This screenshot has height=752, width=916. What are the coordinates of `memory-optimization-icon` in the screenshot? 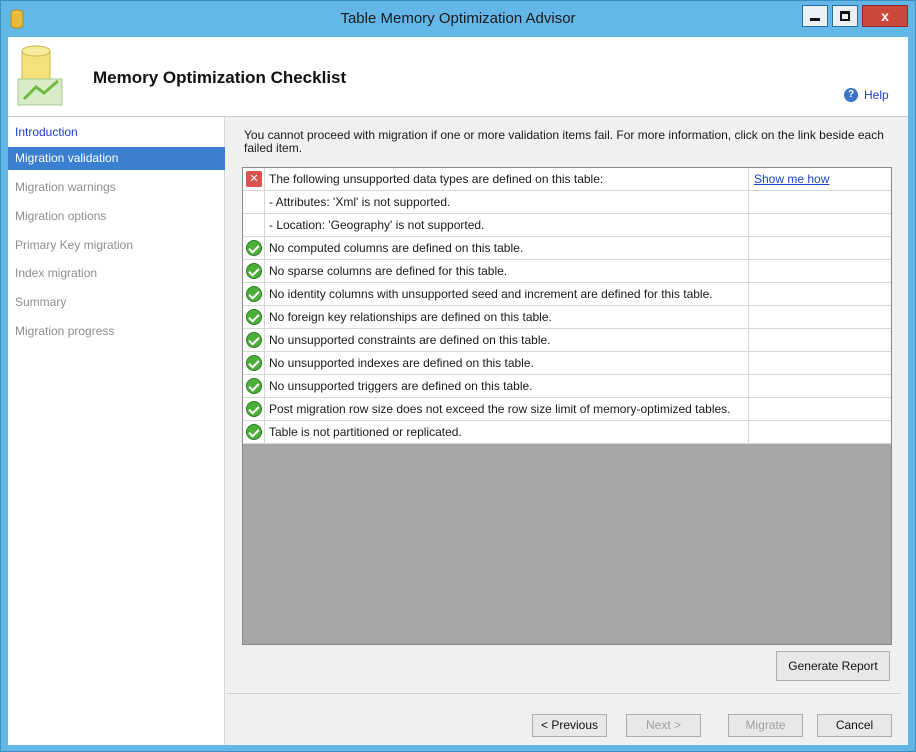 It's located at (40, 75).